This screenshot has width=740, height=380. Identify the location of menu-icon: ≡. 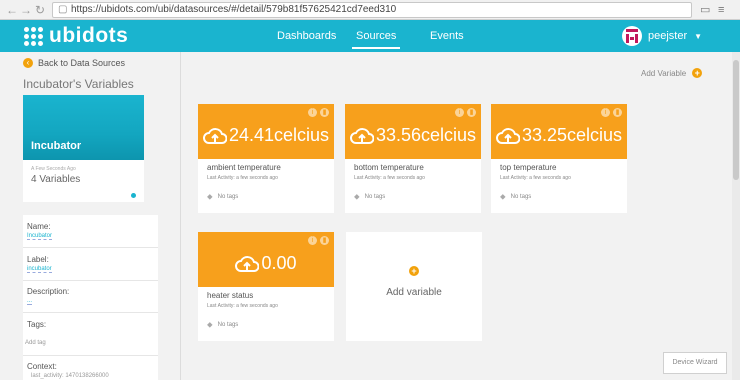
(721, 10).